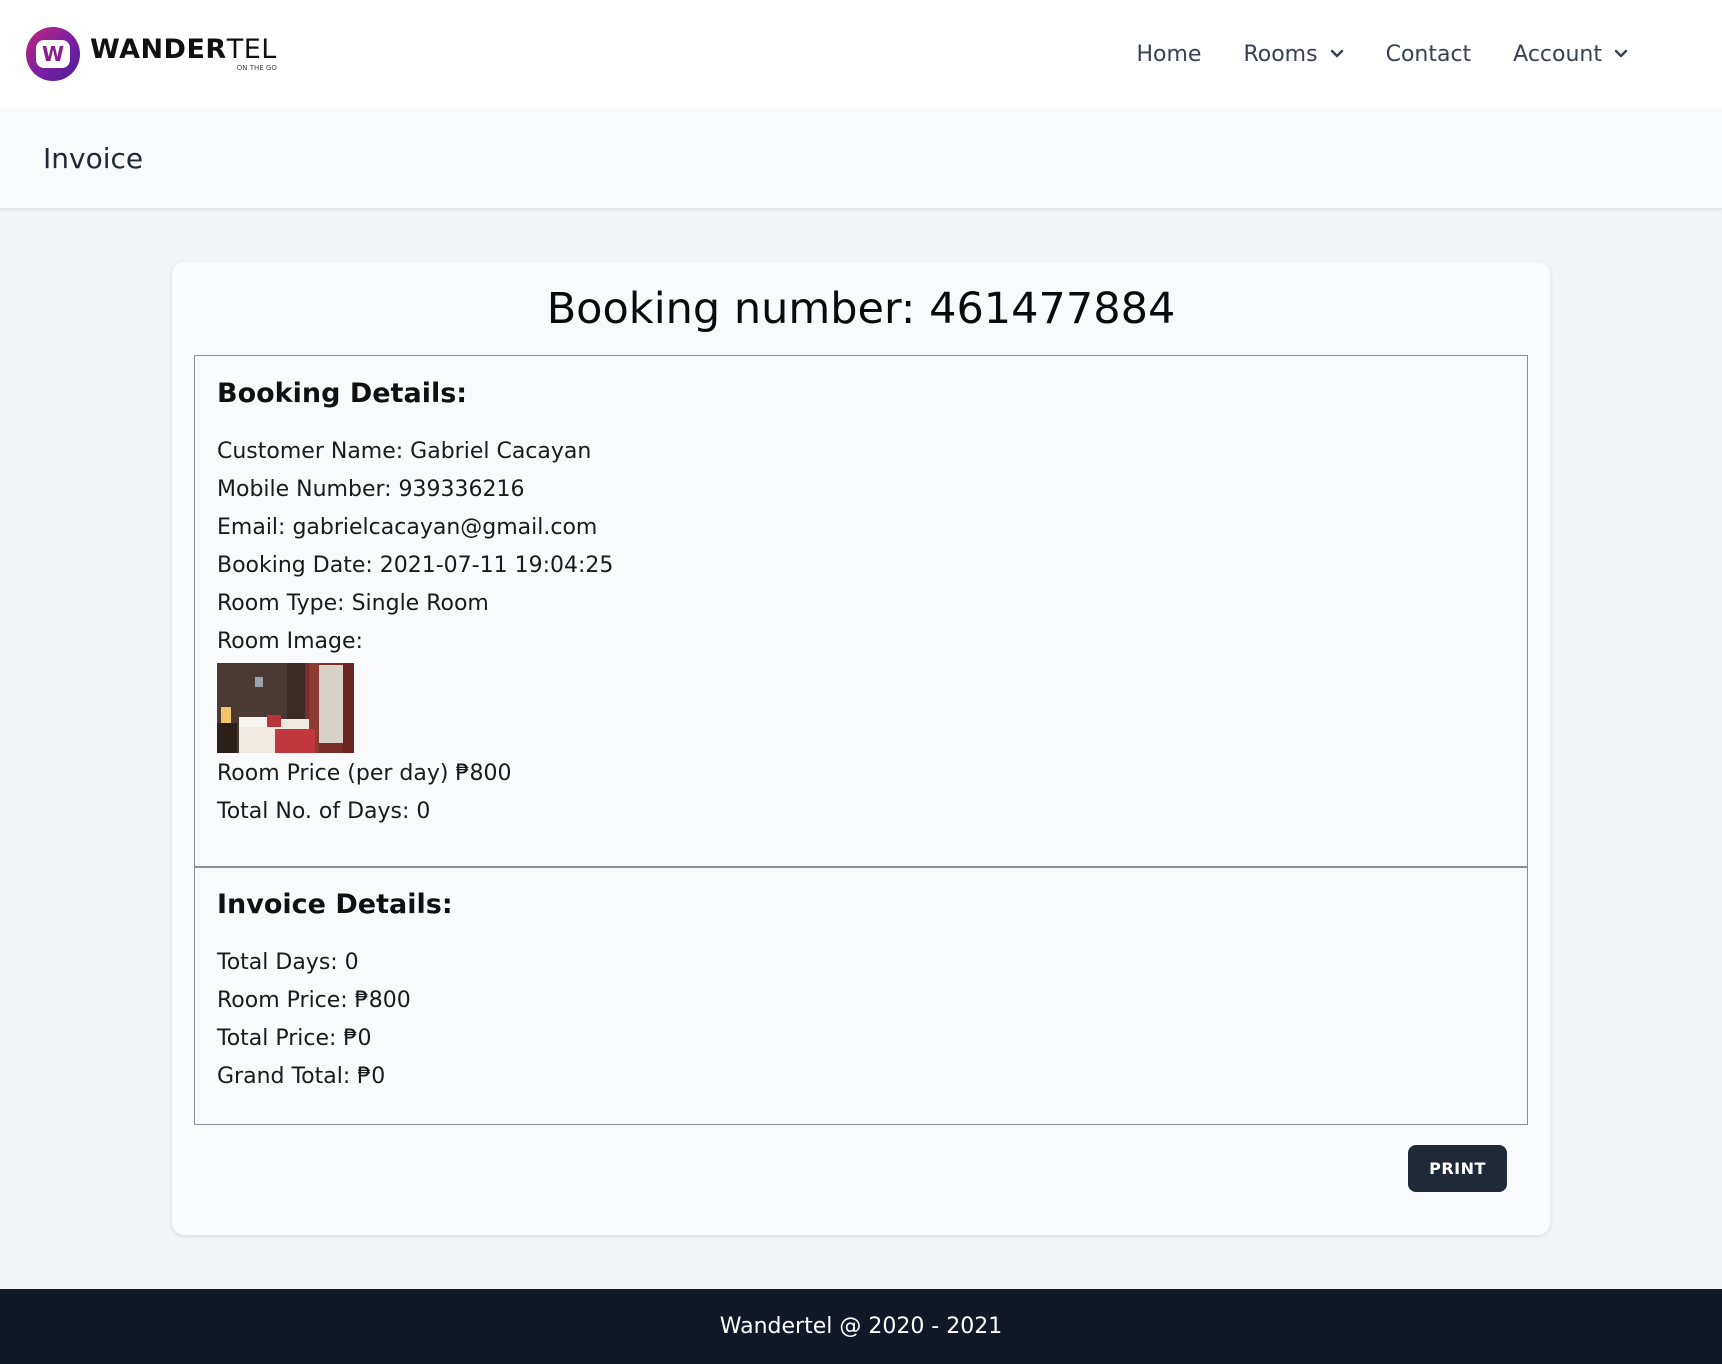 Image resolution: width=1722 pixels, height=1364 pixels. Describe the element at coordinates (371, 489) in the screenshot. I see `mobile-number: Mobile Number: 939336216` at that location.